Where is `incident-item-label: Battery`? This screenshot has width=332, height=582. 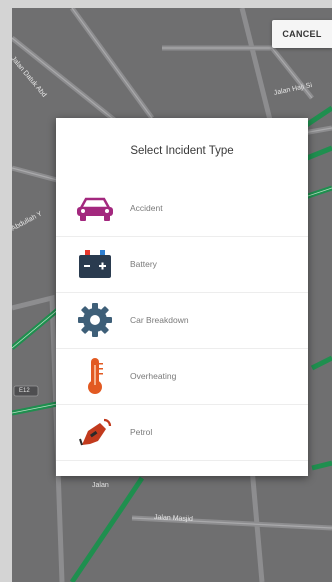
incident-item-label: Battery is located at coordinates (143, 264).